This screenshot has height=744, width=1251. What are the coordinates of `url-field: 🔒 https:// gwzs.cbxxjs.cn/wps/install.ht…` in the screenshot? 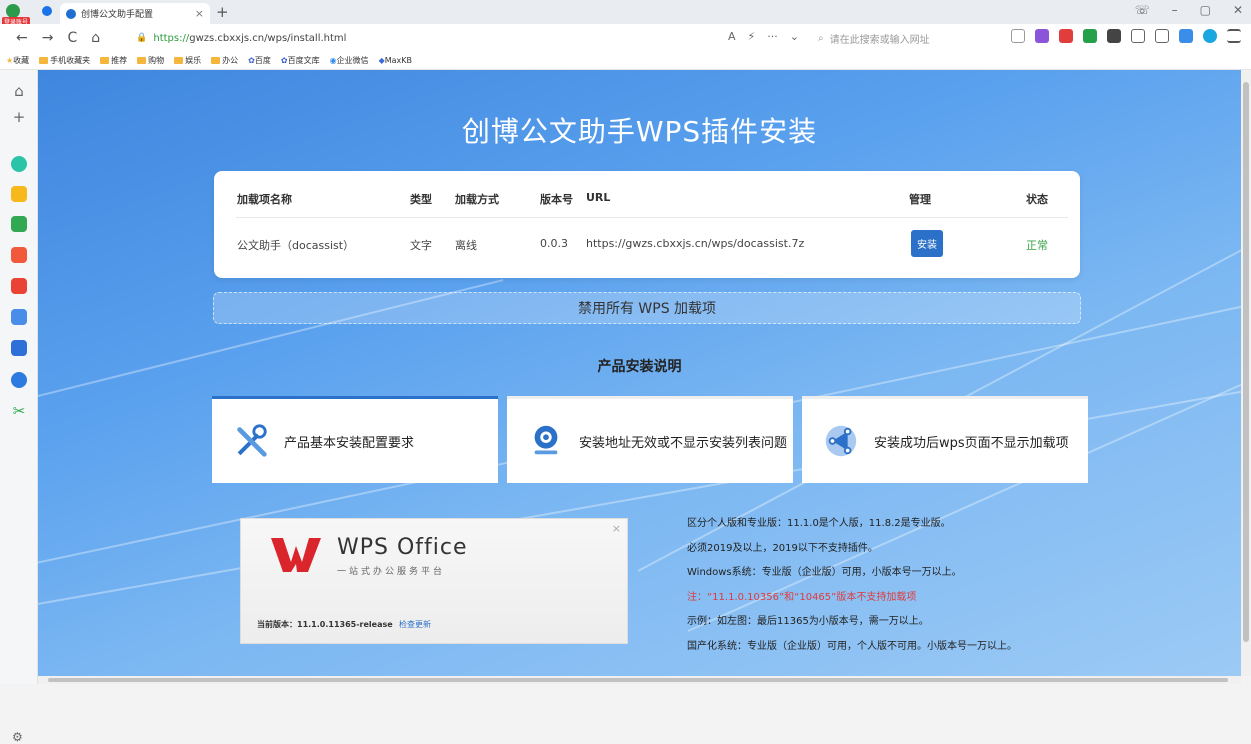 It's located at (241, 38).